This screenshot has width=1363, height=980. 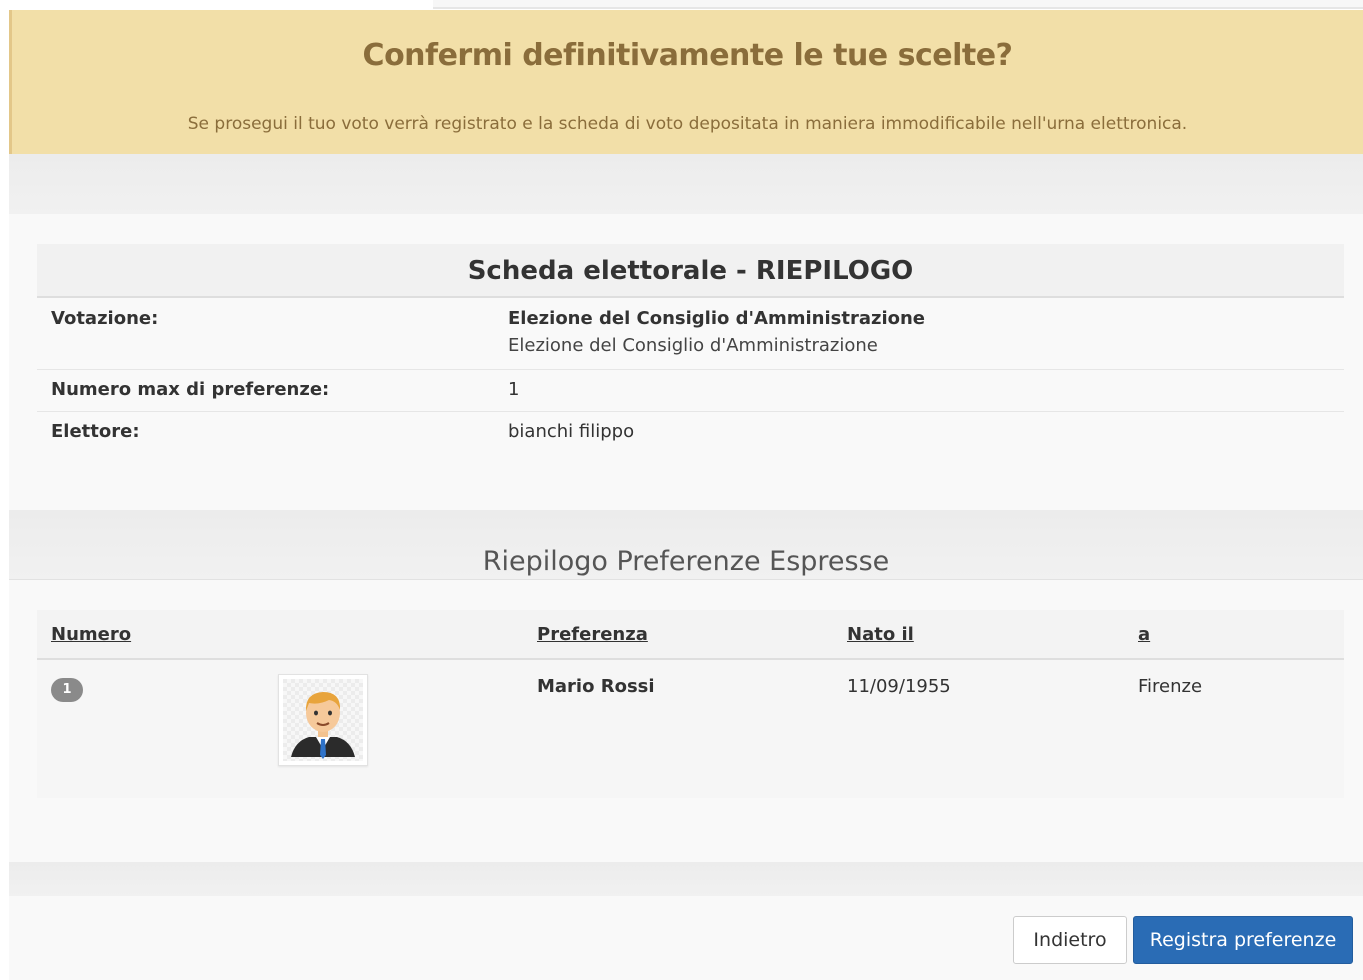 I want to click on footer-actions: Indietro Registra preferenze, so click(x=686, y=938).